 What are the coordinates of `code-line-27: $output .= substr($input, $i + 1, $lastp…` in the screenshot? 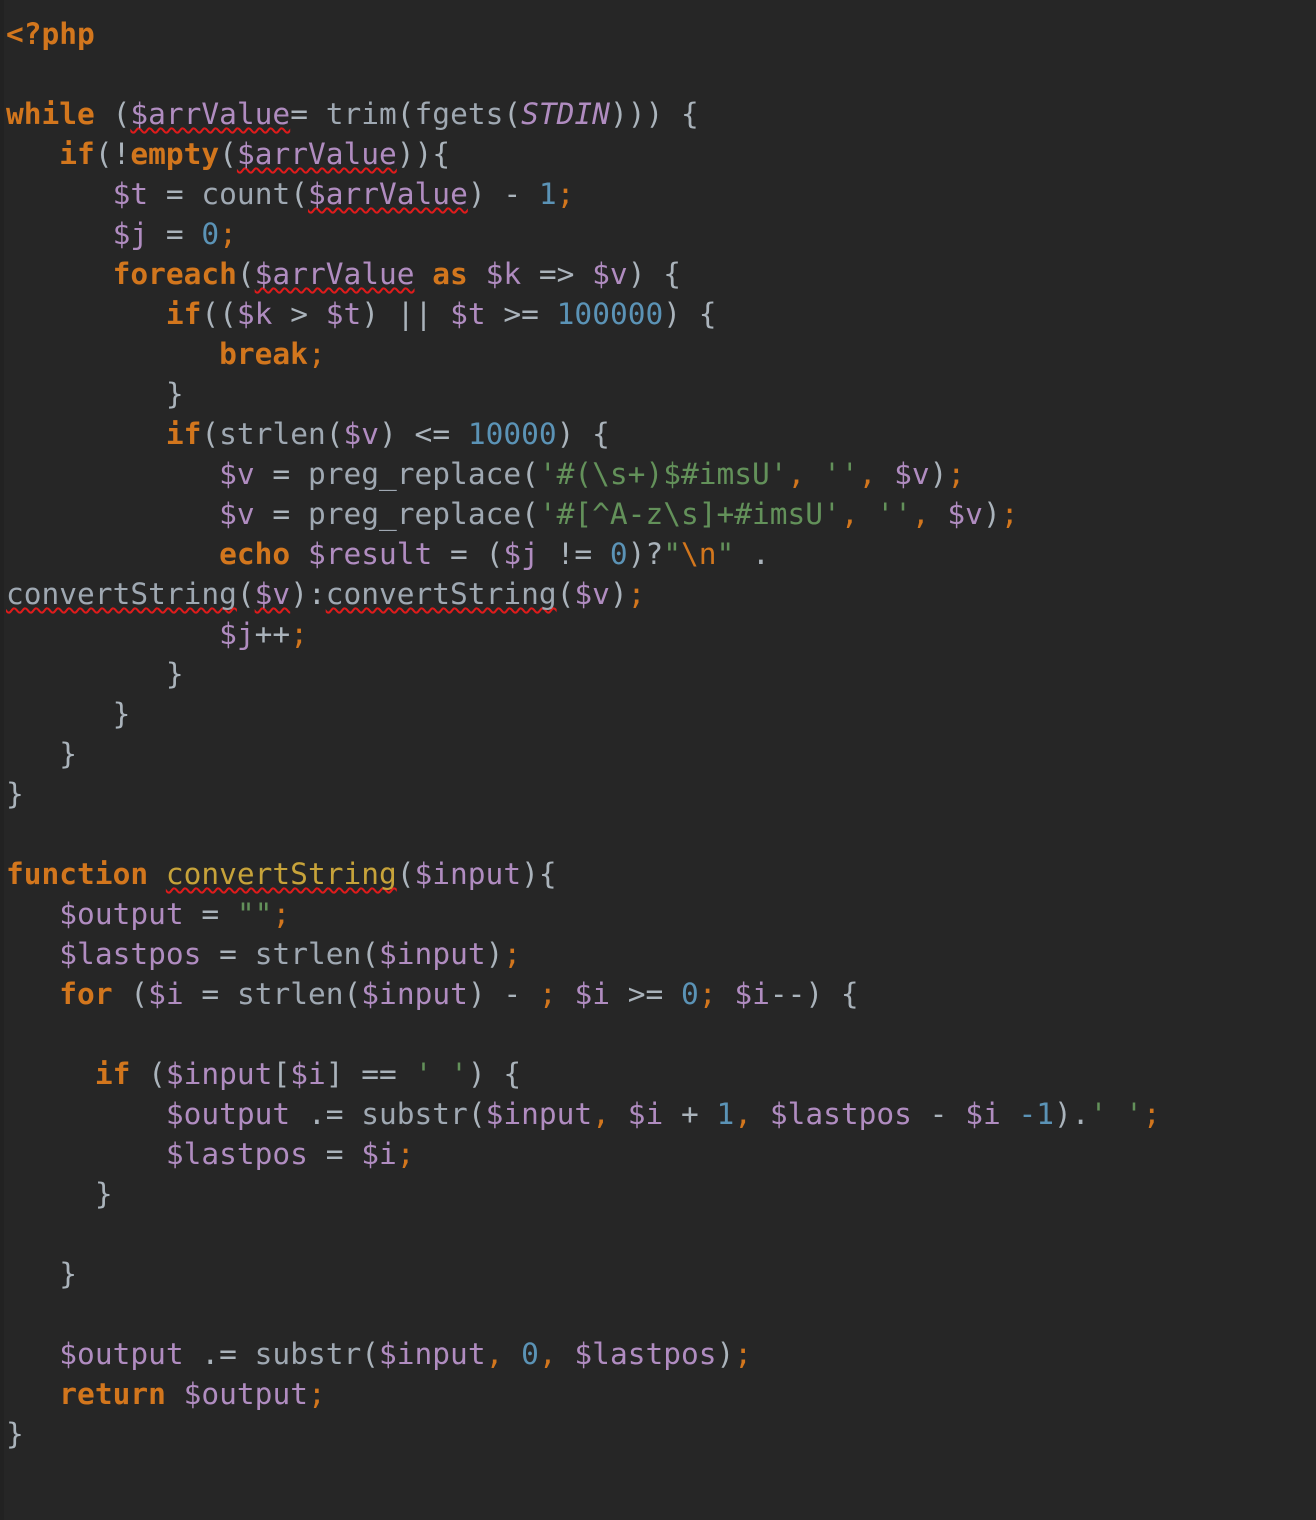 It's located at (658, 1114).